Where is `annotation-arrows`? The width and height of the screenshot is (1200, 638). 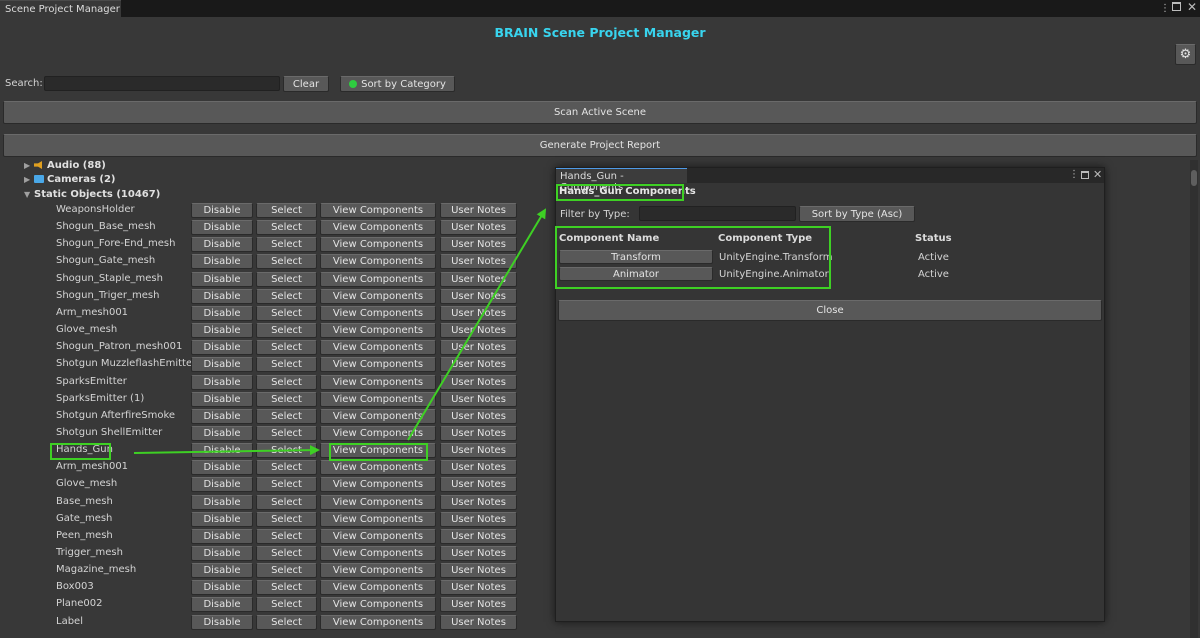
annotation-arrows is located at coordinates (340, 332).